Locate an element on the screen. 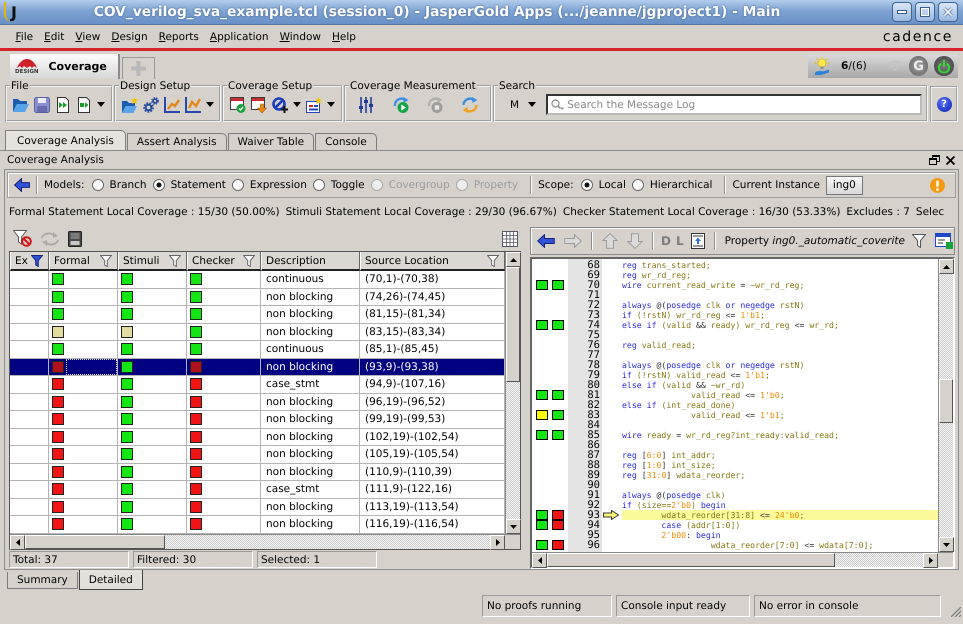 This screenshot has height=624, width=963. resize-grip-icon is located at coordinates (956, 612).